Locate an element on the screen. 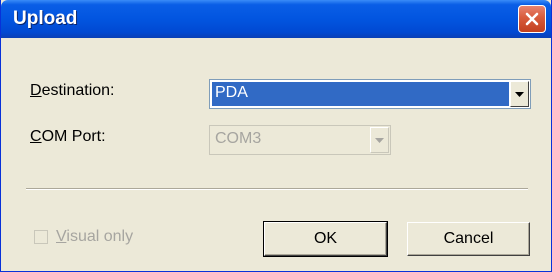 The height and width of the screenshot is (272, 552). destination-value: PDA is located at coordinates (360, 94).